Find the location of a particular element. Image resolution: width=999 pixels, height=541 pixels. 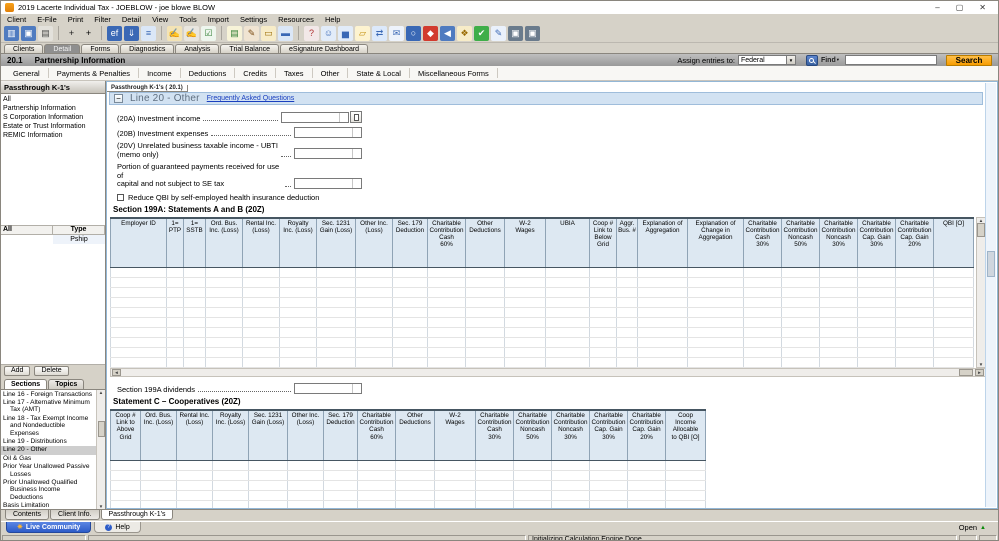

ef-wizard-icon: ef is located at coordinates (114, 33).